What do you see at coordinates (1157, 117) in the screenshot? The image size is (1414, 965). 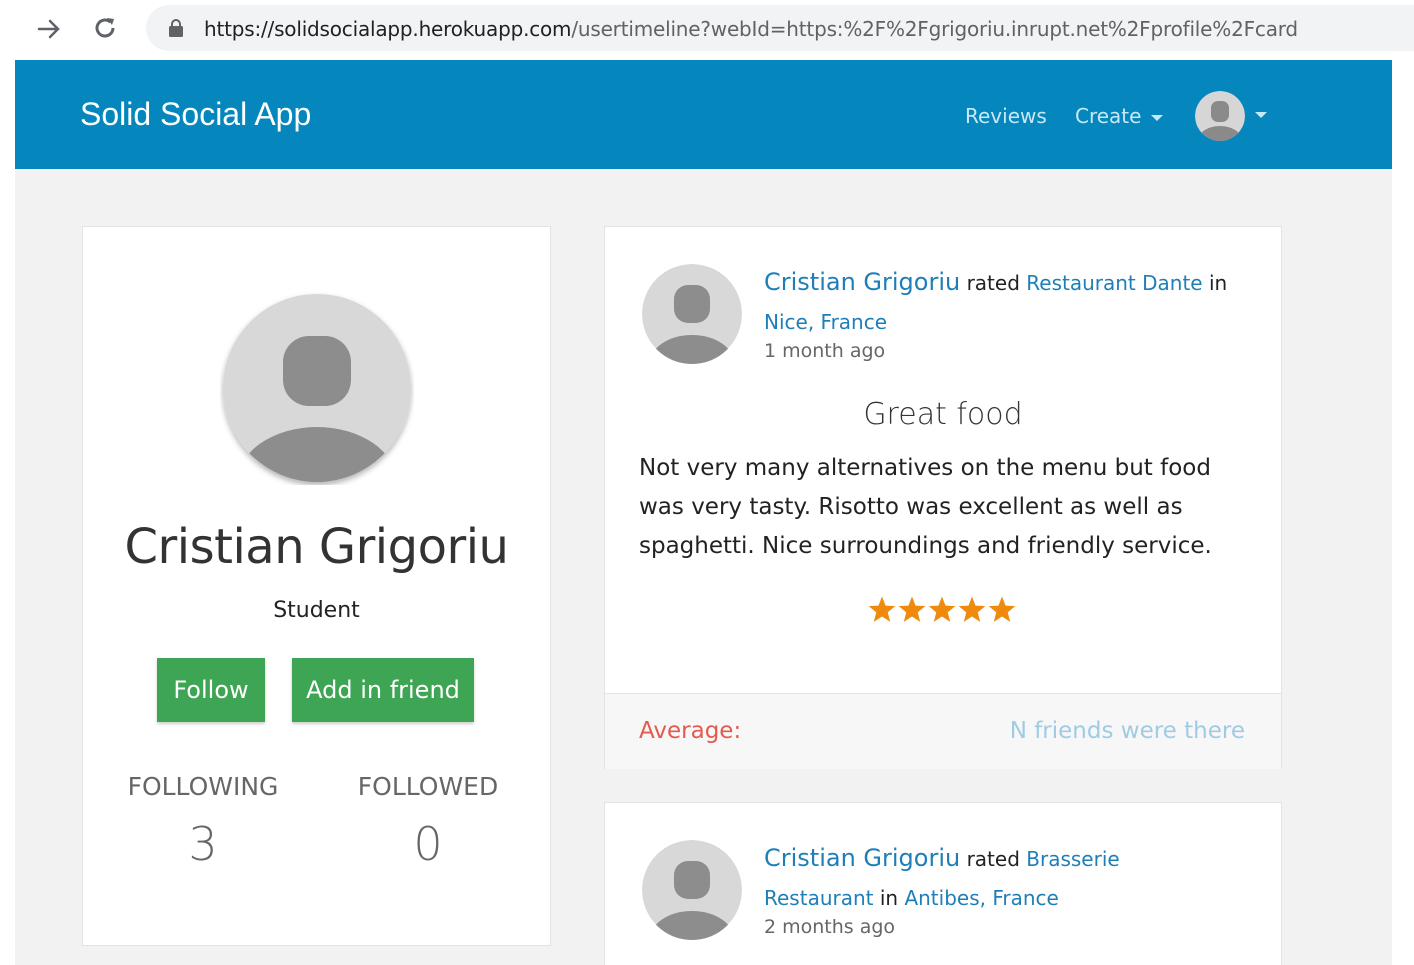 I see `chevron-down-icon` at bounding box center [1157, 117].